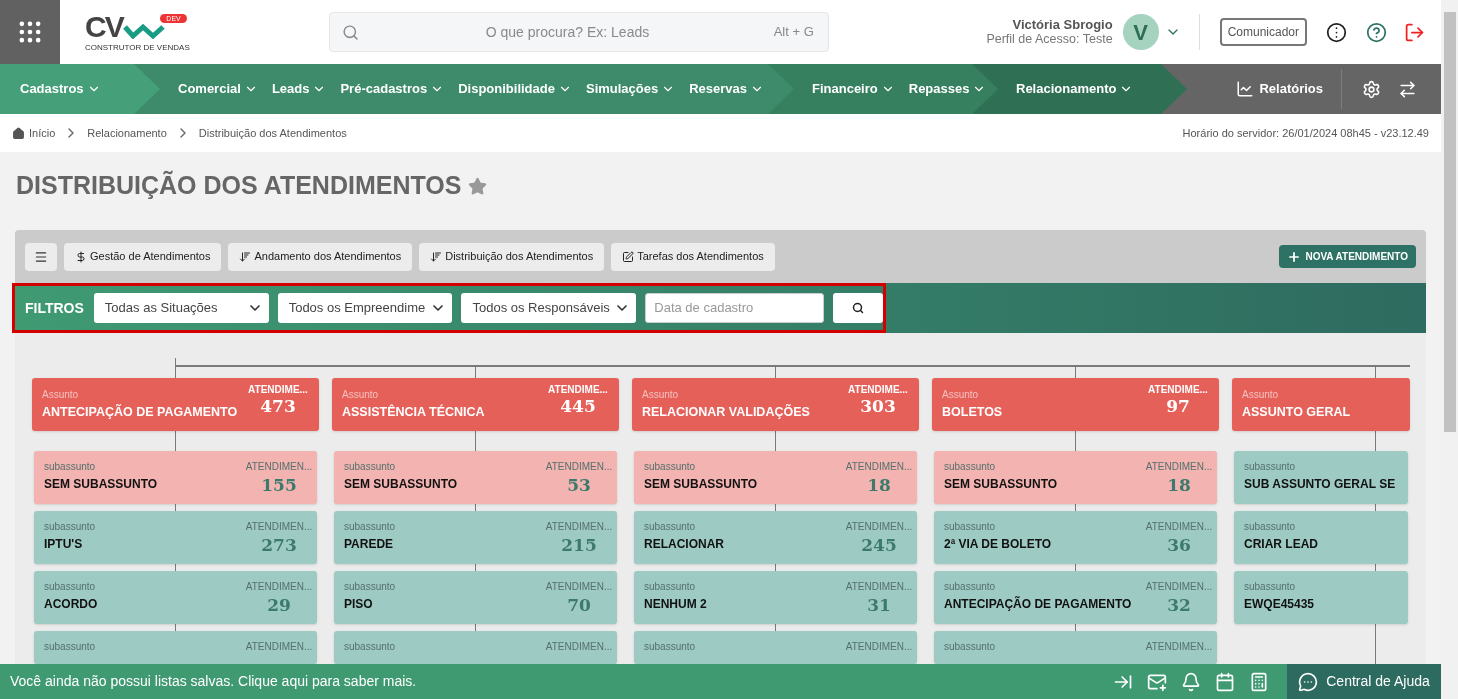  Describe the element at coordinates (998, 544) in the screenshot. I see `subject-name: 2ª VIA DE BOLETO` at that location.